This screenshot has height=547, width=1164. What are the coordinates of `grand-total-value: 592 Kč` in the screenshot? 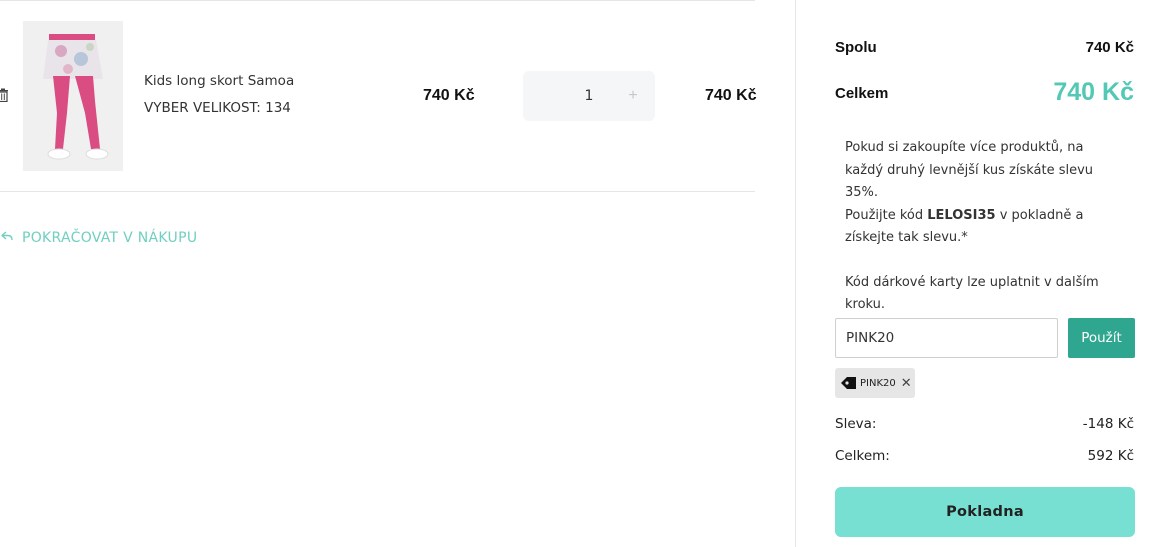 It's located at (1110, 456).